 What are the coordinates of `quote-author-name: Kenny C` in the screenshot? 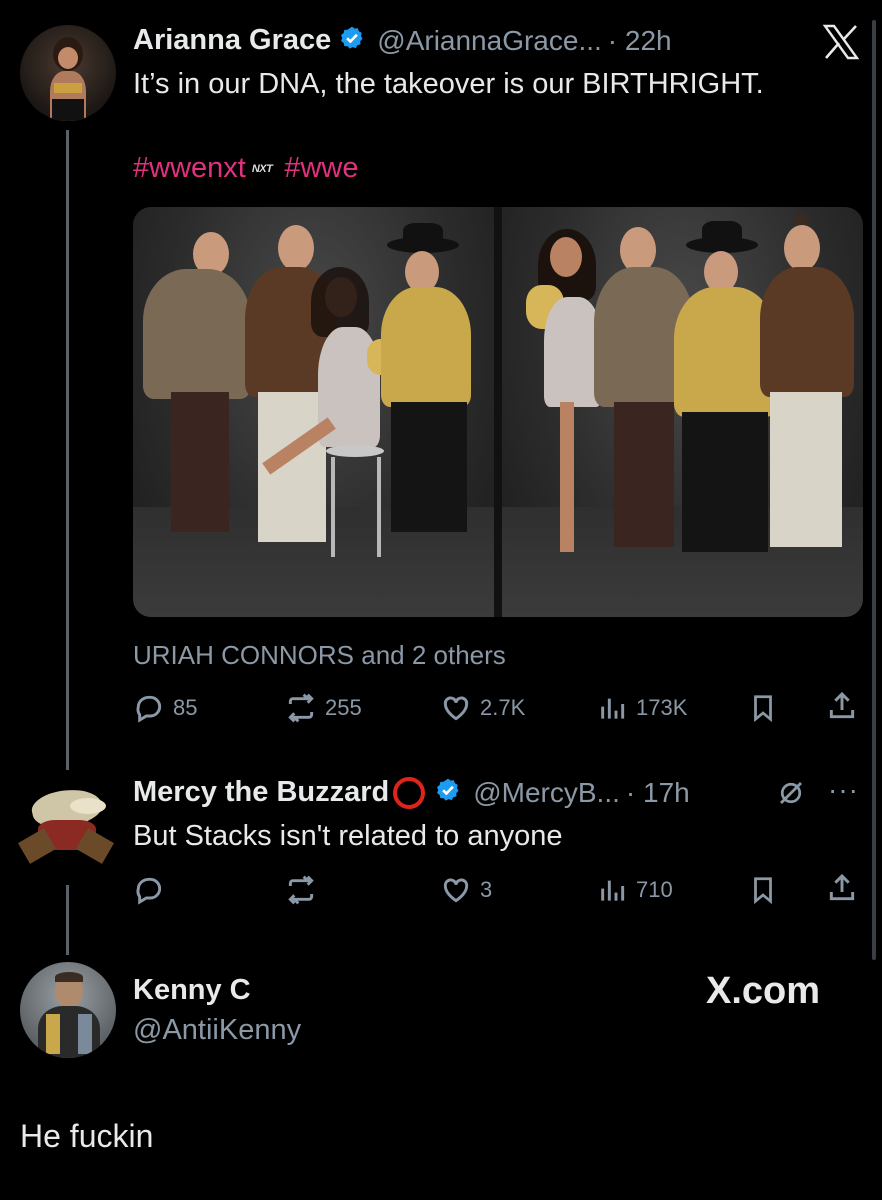 It's located at (192, 990).